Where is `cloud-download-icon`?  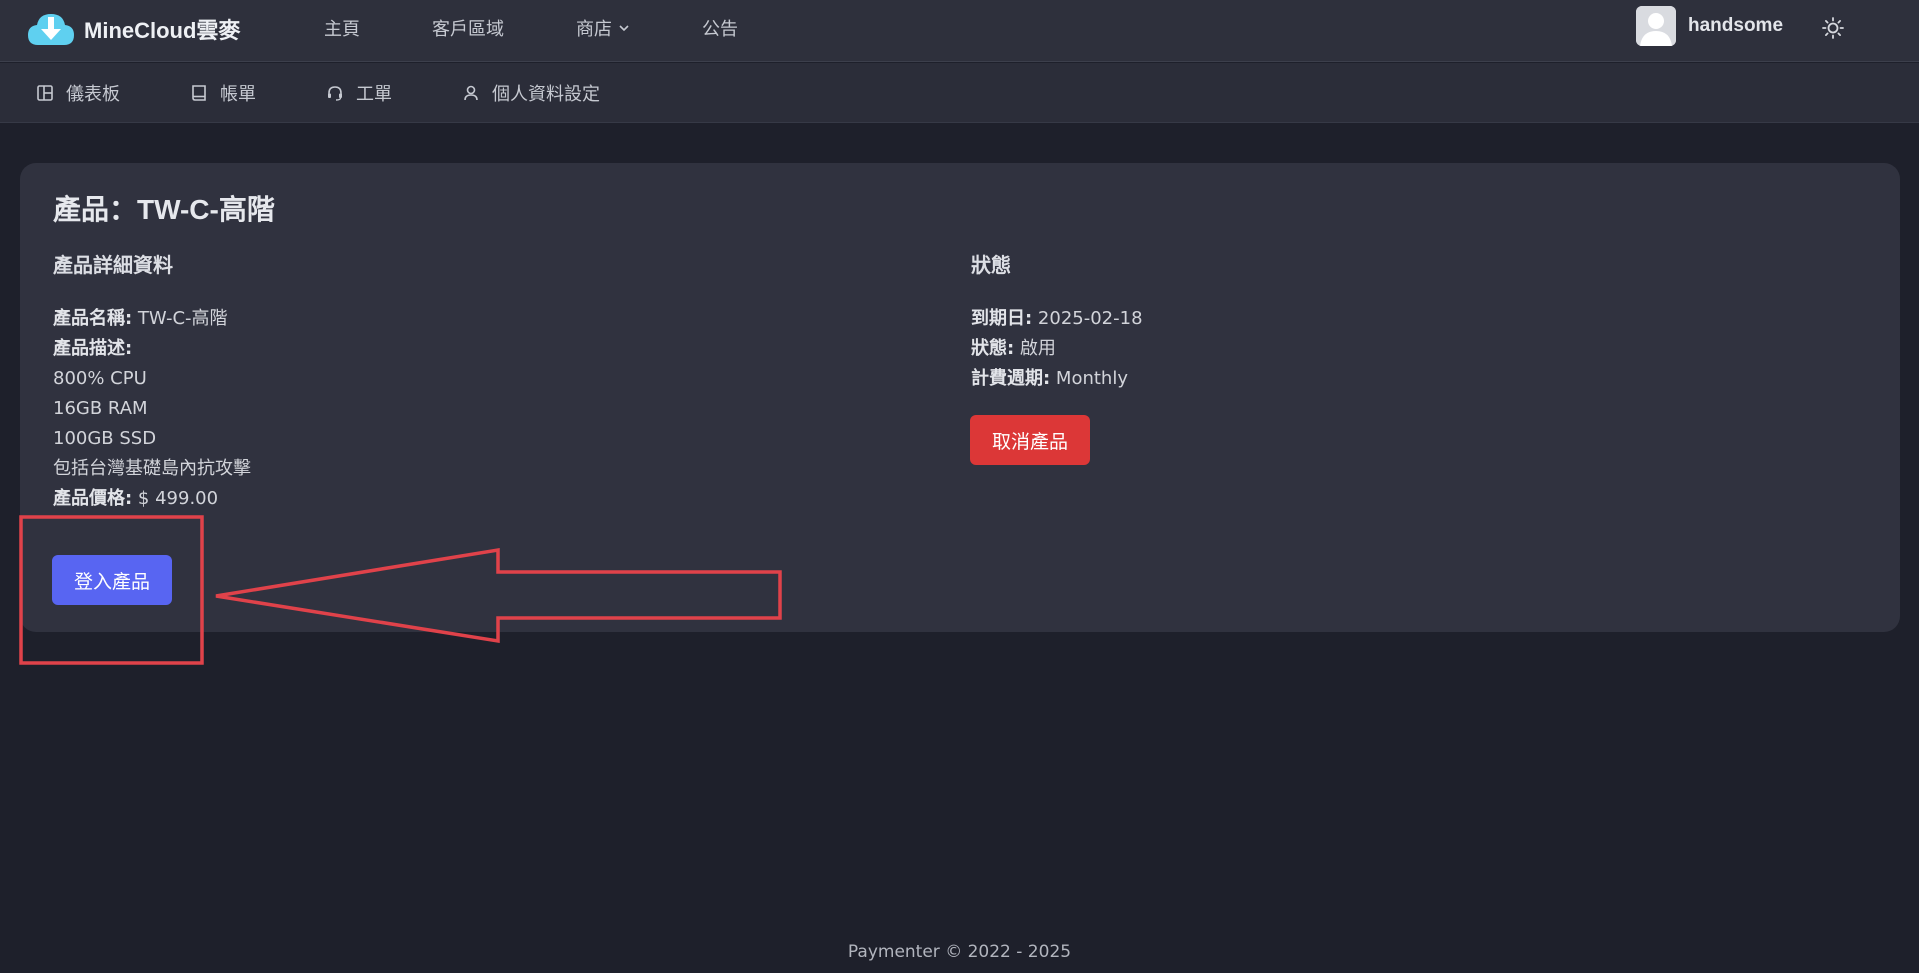 cloud-download-icon is located at coordinates (51, 29).